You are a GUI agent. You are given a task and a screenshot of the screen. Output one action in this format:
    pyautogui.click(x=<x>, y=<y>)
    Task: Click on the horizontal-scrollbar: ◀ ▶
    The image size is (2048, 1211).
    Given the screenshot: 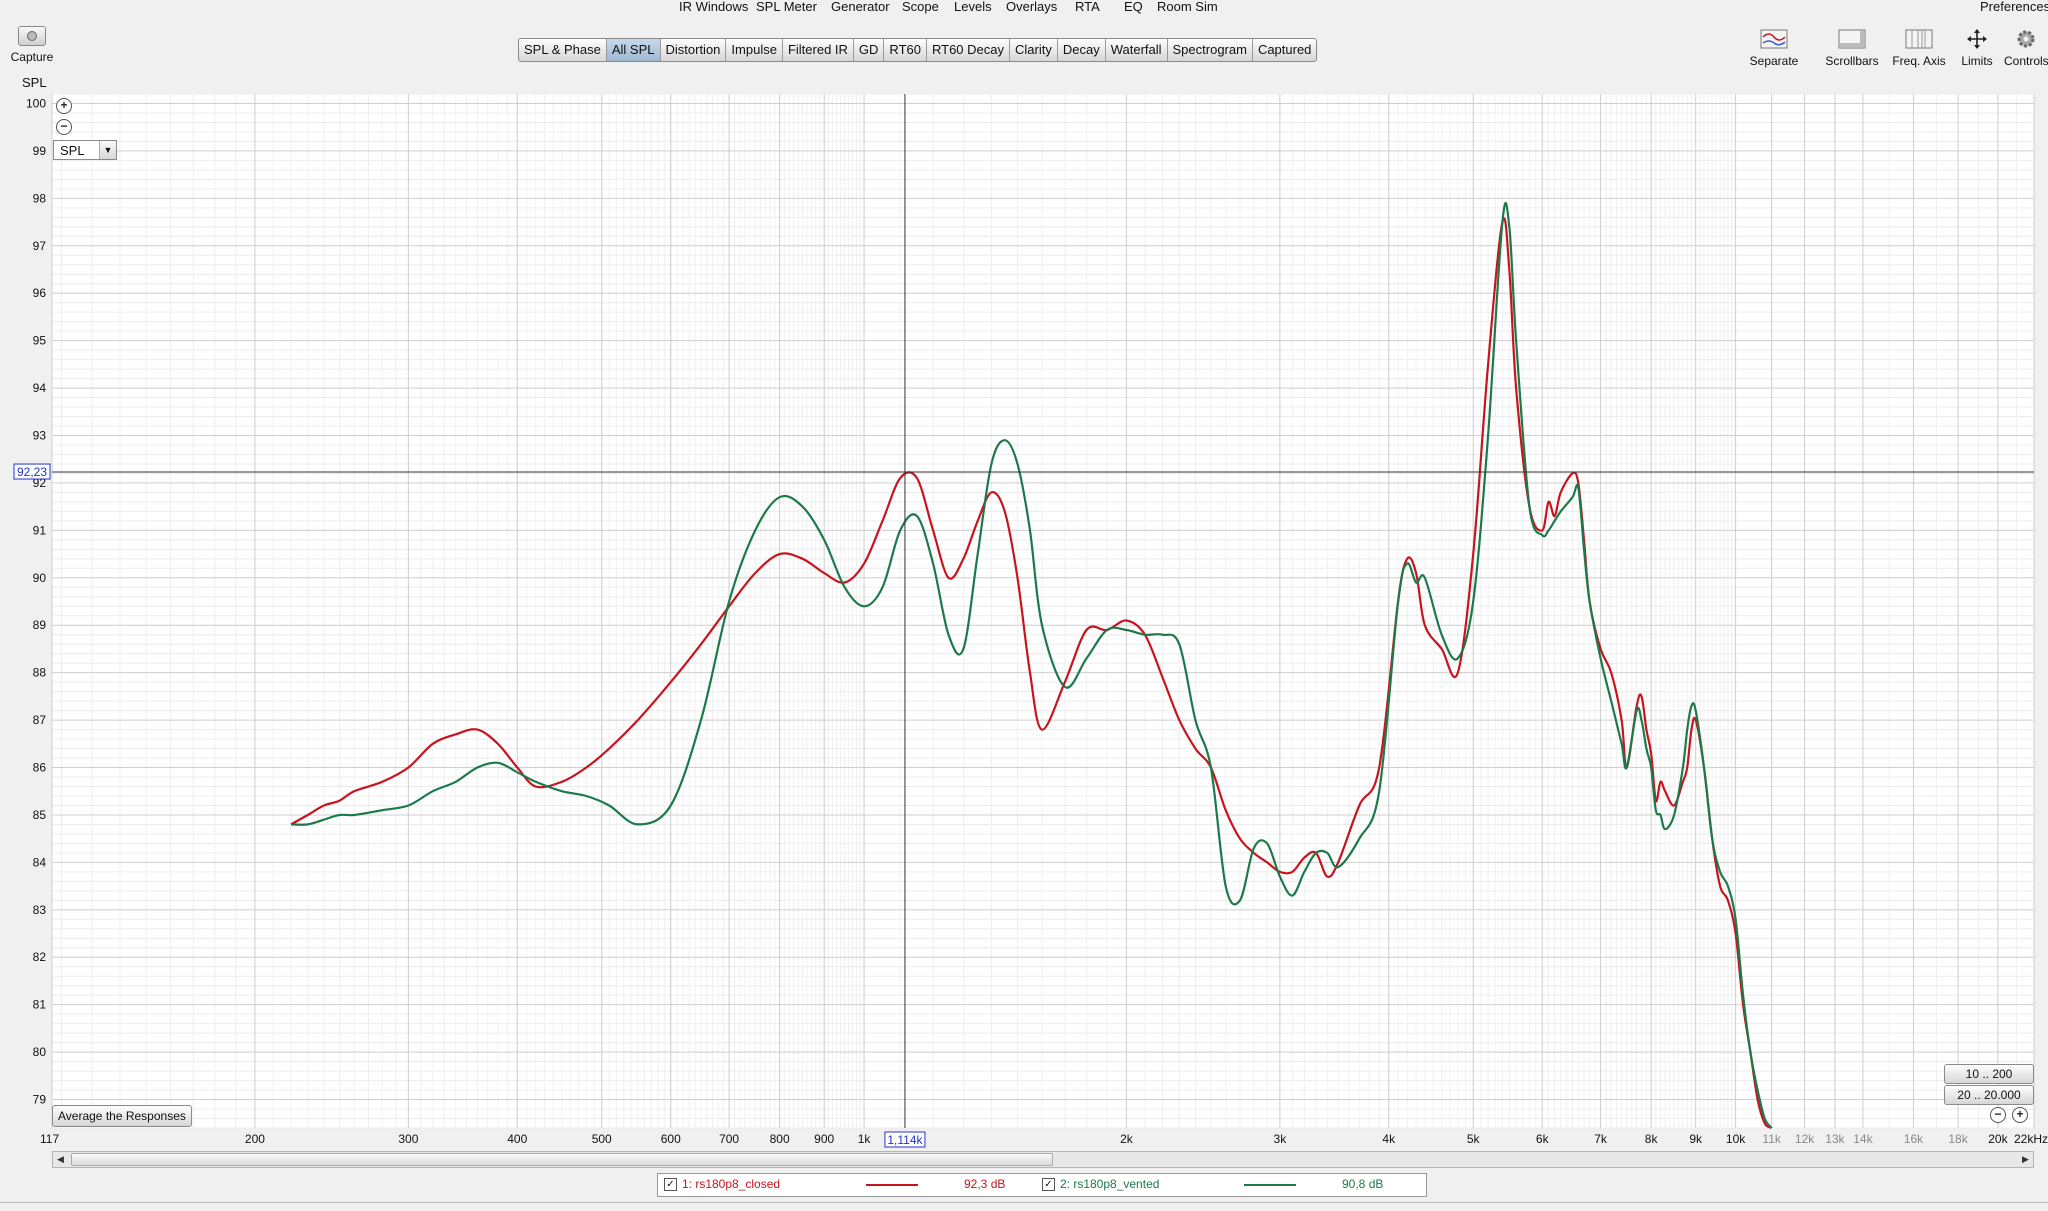 What is the action you would take?
    pyautogui.click(x=1043, y=1159)
    